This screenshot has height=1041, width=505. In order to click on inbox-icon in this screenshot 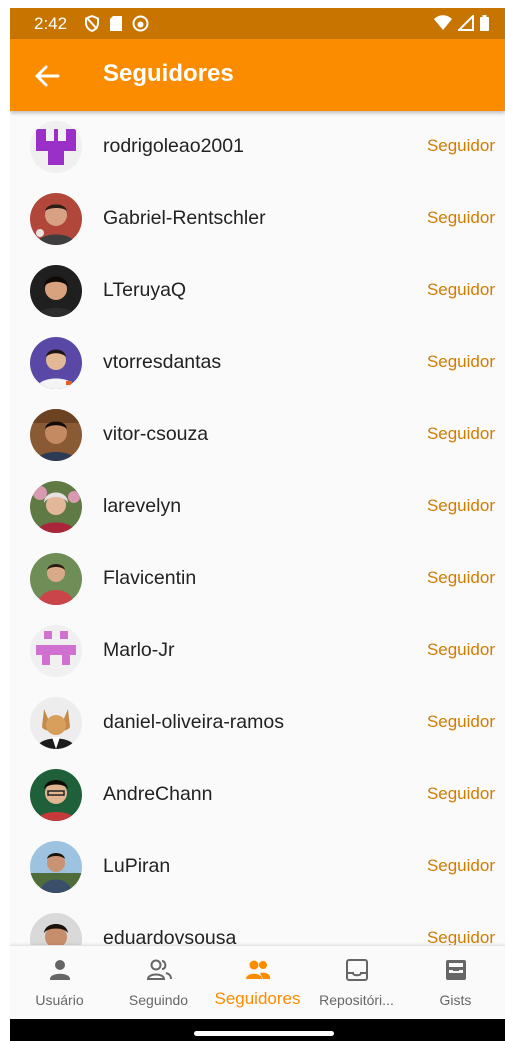, I will do `click(357, 970)`.